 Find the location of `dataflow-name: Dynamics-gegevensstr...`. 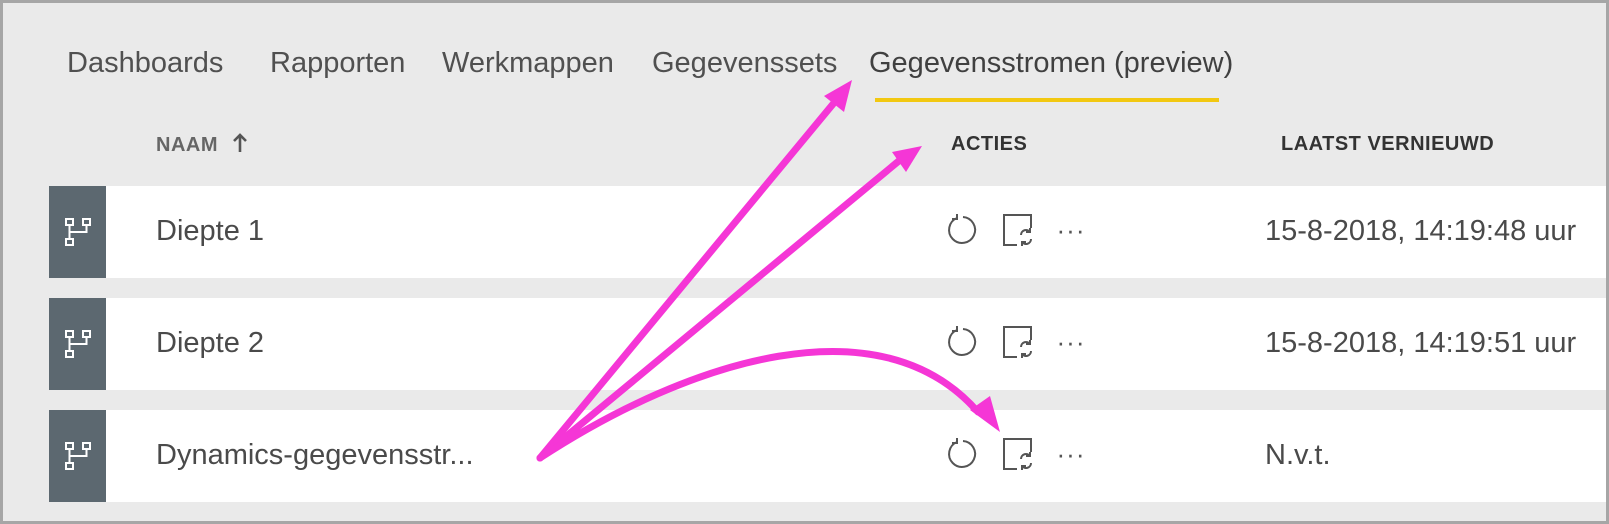

dataflow-name: Dynamics-gegevensstr... is located at coordinates (315, 455).